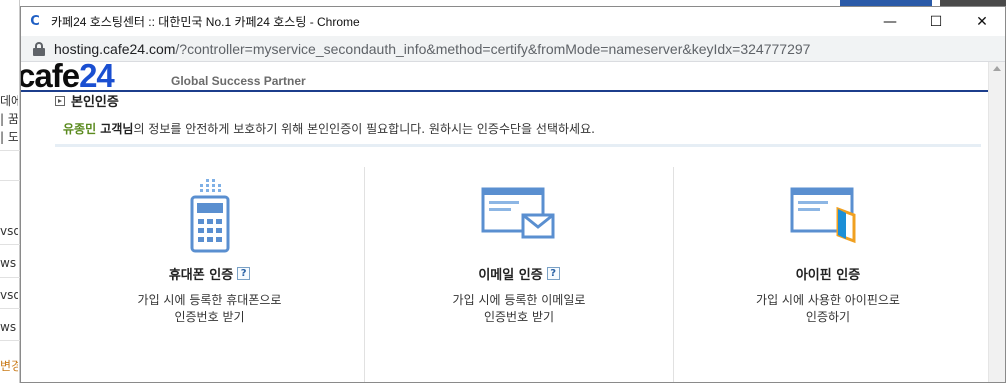 This screenshot has height=383, width=1006. I want to click on lock-icon, so click(39, 48).